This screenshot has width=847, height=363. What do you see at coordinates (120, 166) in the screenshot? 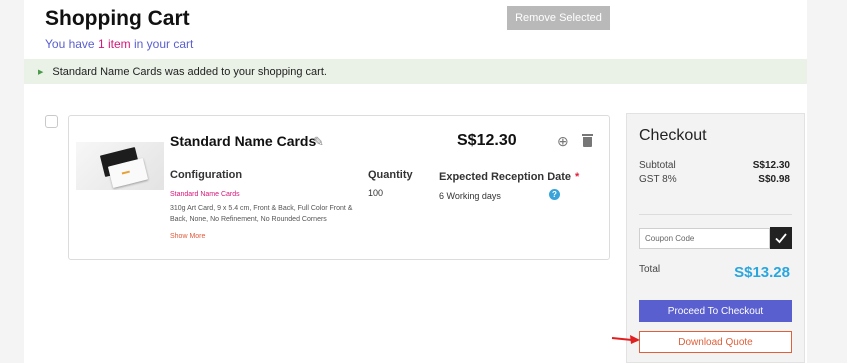
I see `product-image` at bounding box center [120, 166].